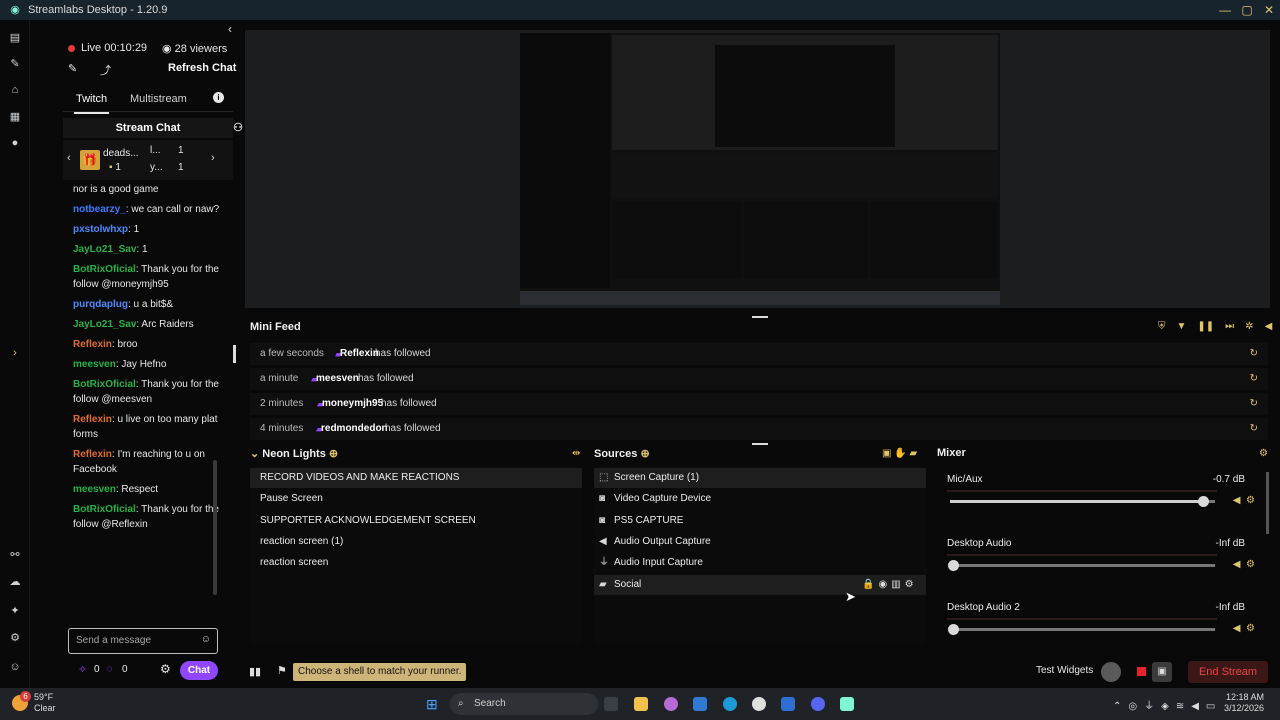 Image resolution: width=1280 pixels, height=720 pixels. What do you see at coordinates (1244, 703) in the screenshot?
I see `taskbar-clock: 12:18 AM 3/12/2026` at bounding box center [1244, 703].